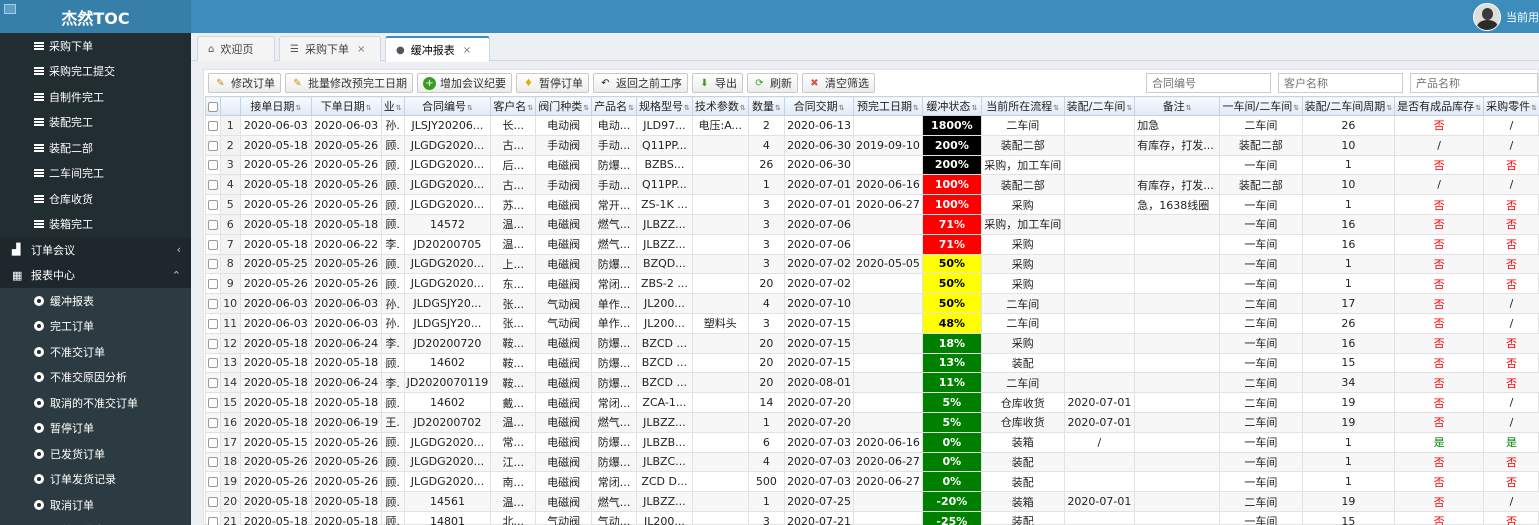  I want to click on sidebar-item-report: 取消订单, so click(95, 505).